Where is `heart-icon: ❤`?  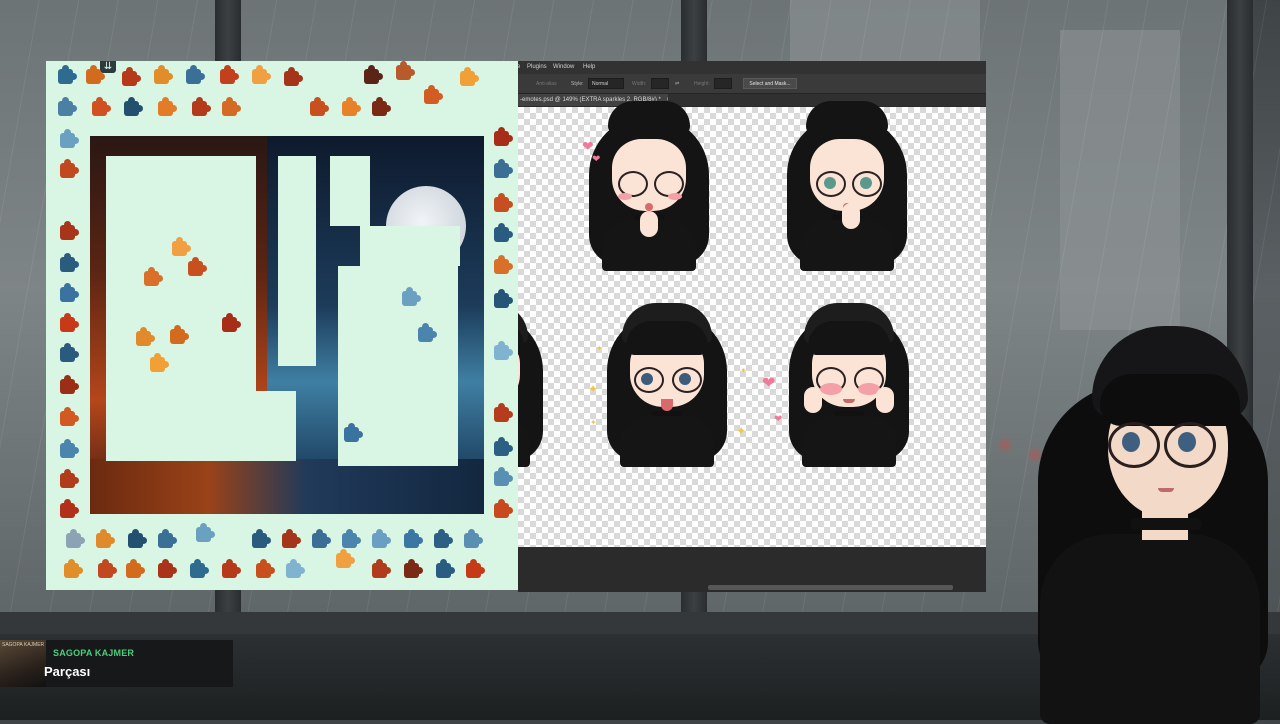 heart-icon: ❤ is located at coordinates (596, 159).